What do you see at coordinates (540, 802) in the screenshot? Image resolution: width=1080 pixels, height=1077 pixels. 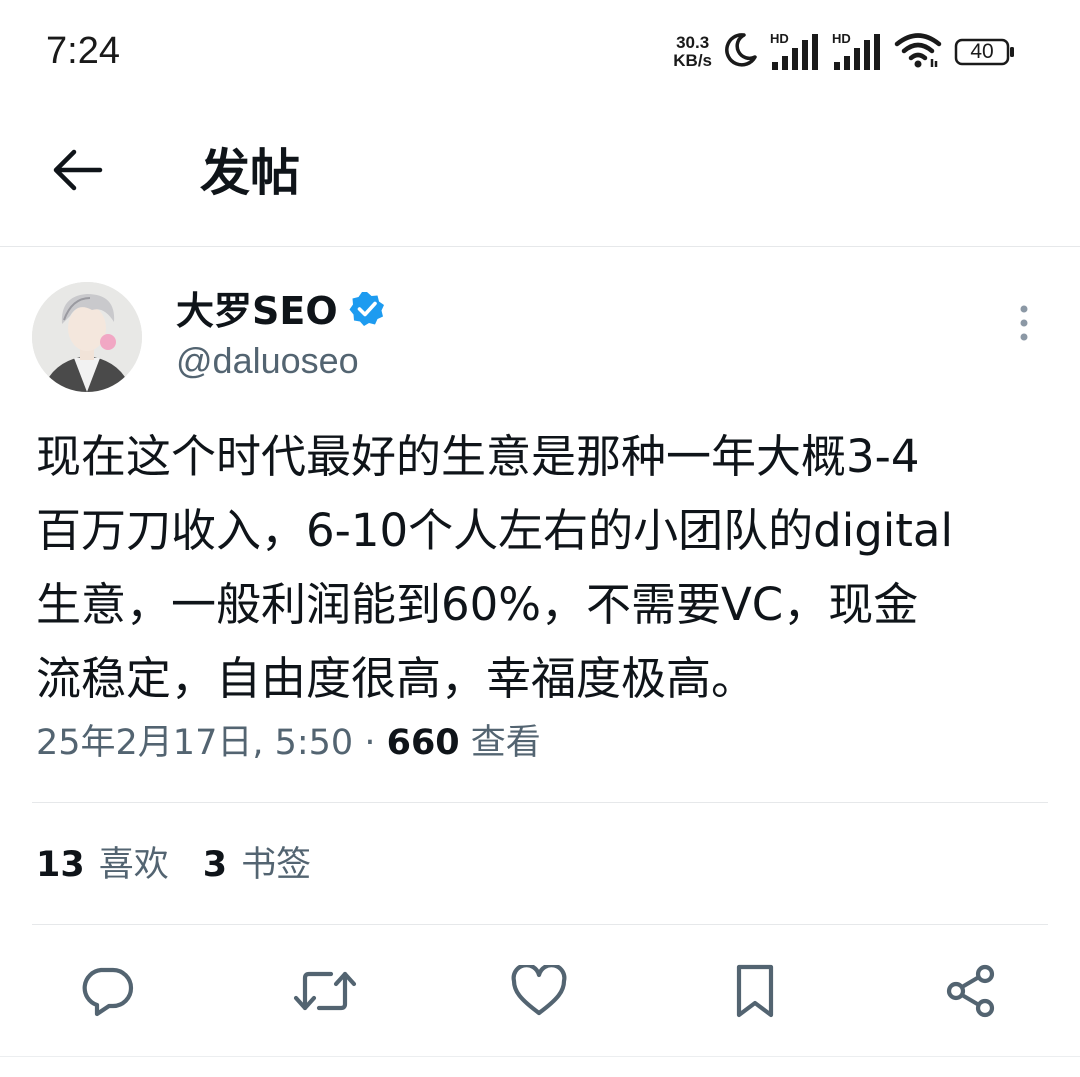 I see `divider-top` at bounding box center [540, 802].